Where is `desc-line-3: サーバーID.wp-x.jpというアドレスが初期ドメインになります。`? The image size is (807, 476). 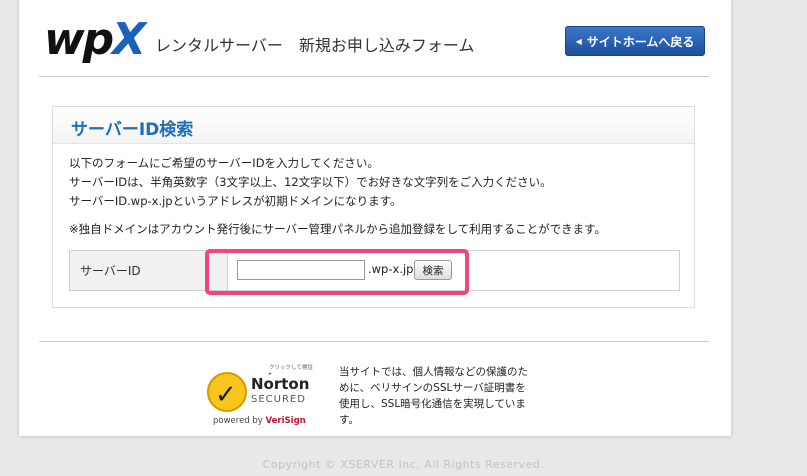 desc-line-3: サーバーID.wp-x.jpというアドレスが初期ドメインになります。 is located at coordinates (235, 201).